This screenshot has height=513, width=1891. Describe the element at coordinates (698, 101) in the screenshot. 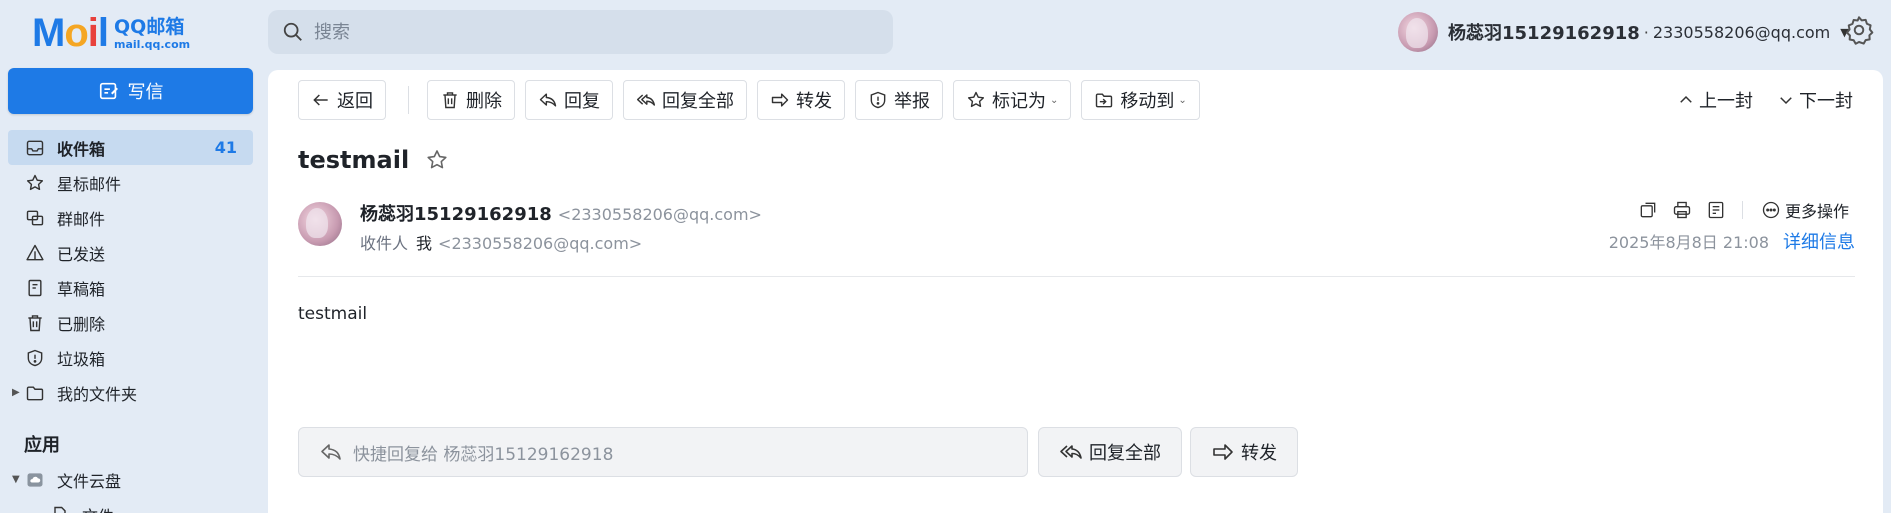

I see `reply-all-label: 回复全部` at that location.